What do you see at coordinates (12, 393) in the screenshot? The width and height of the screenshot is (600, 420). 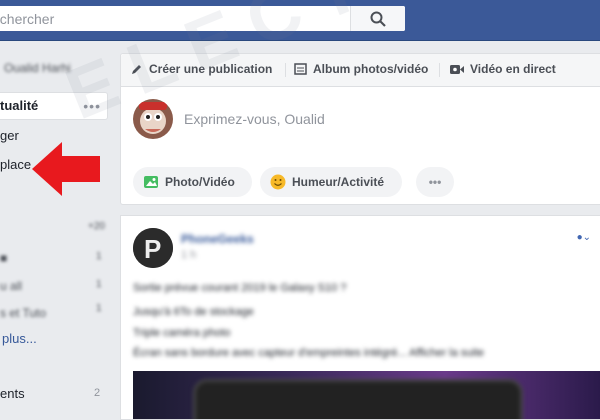 I see `sidebar-item-events: ents` at bounding box center [12, 393].